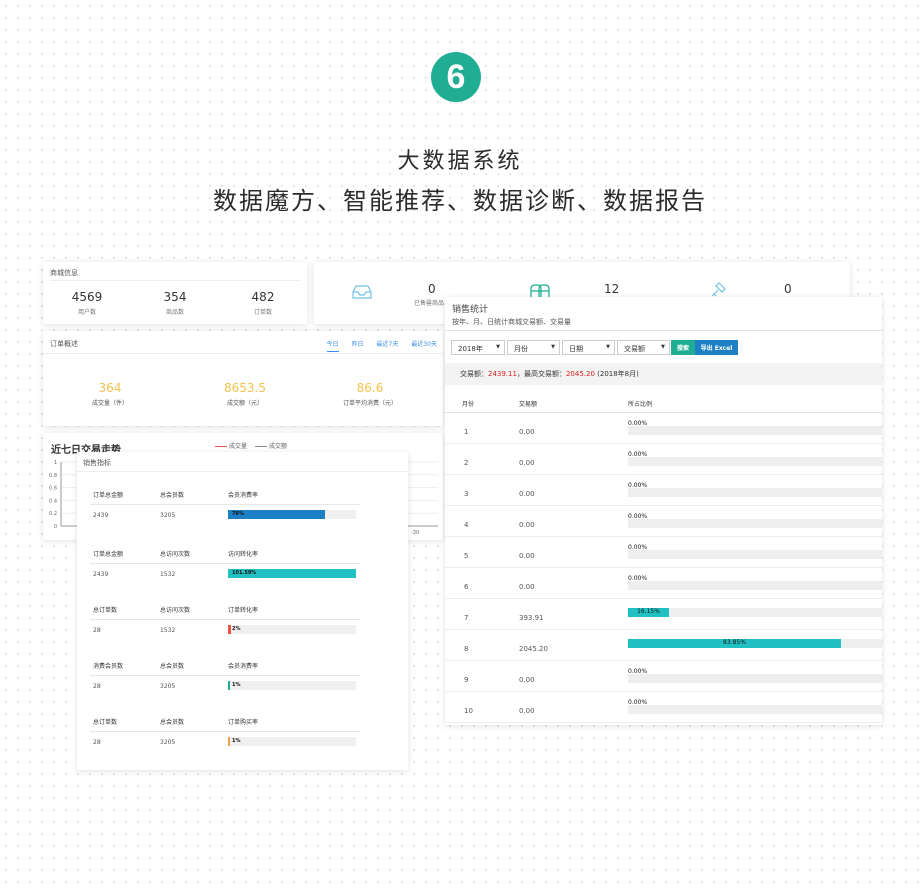 Image resolution: width=920 pixels, height=891 pixels. What do you see at coordinates (576, 349) in the screenshot?
I see `date-select-value: 日期` at bounding box center [576, 349].